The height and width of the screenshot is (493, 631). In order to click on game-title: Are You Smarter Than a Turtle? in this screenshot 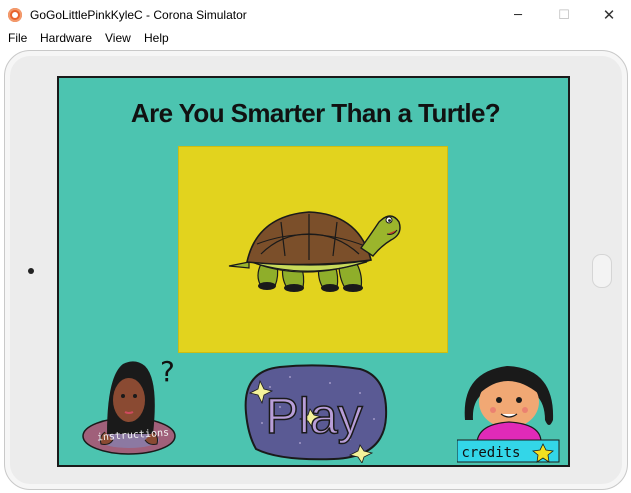, I will do `click(315, 113)`.